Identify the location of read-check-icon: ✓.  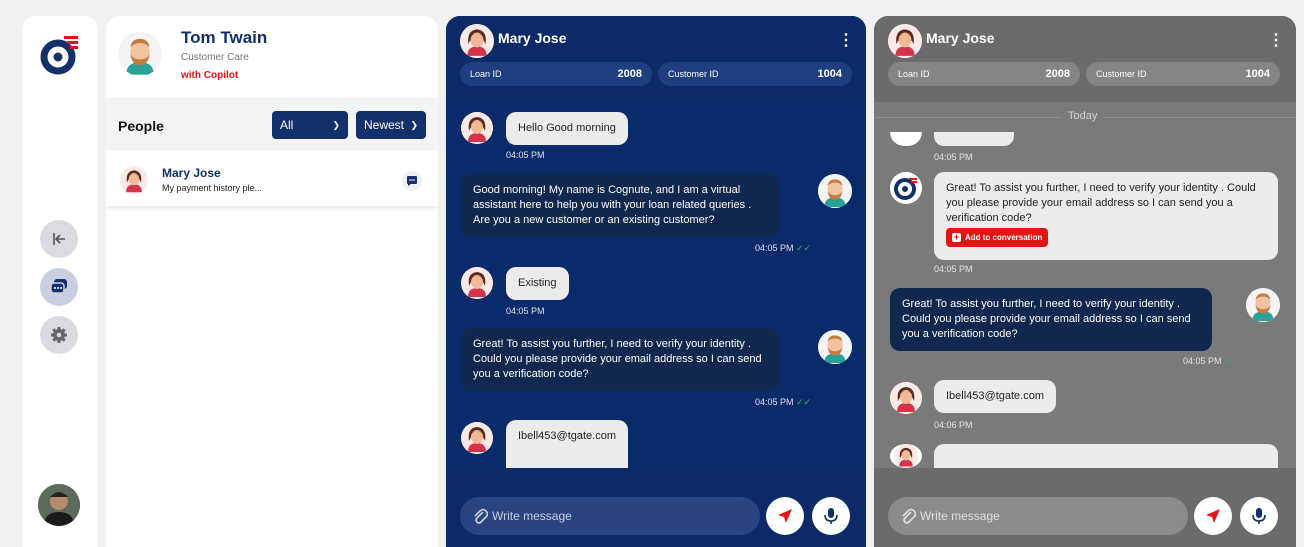
(1228, 361).